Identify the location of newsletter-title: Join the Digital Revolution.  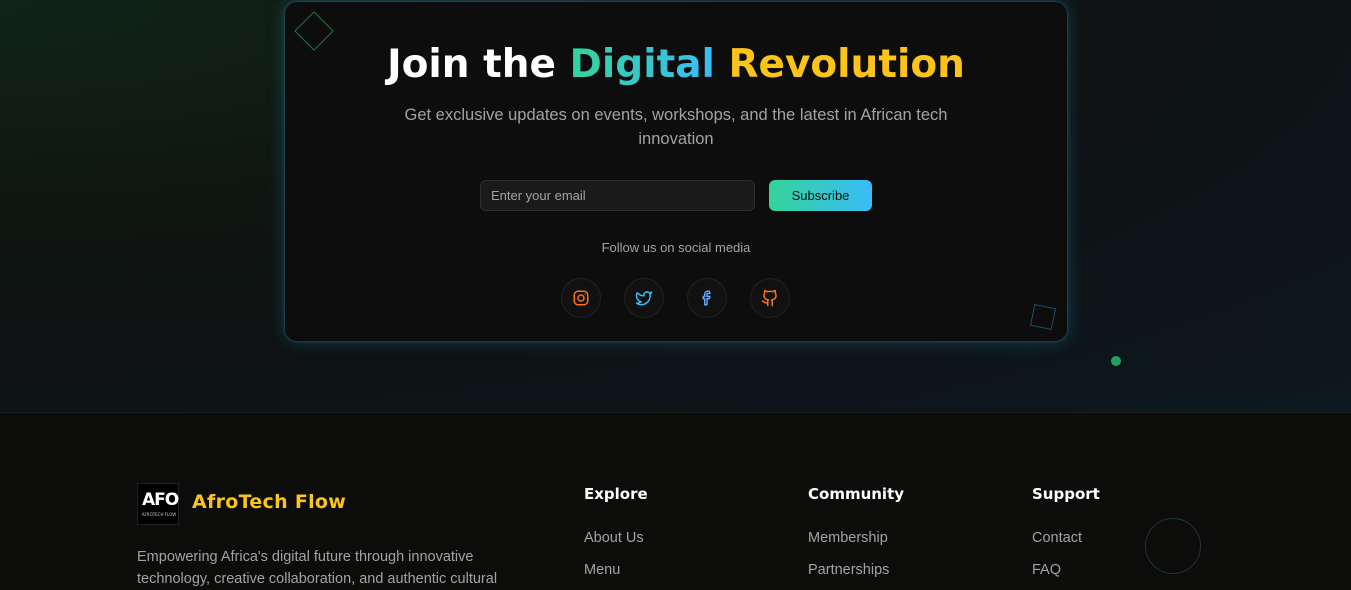
(676, 64).